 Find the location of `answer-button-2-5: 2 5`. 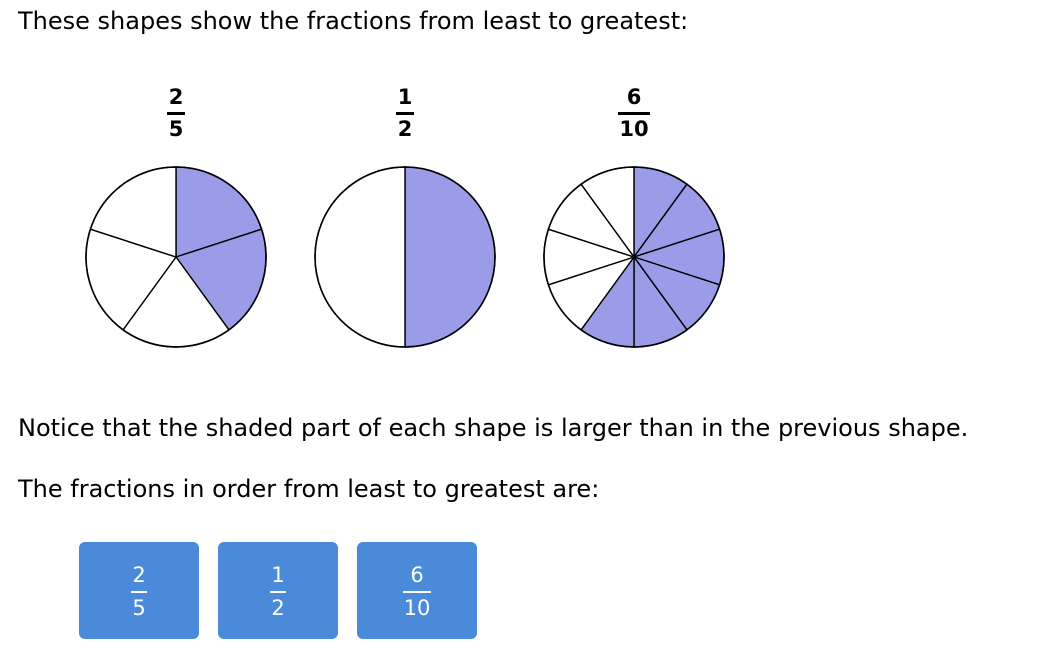

answer-button-2-5: 2 5 is located at coordinates (139, 590).